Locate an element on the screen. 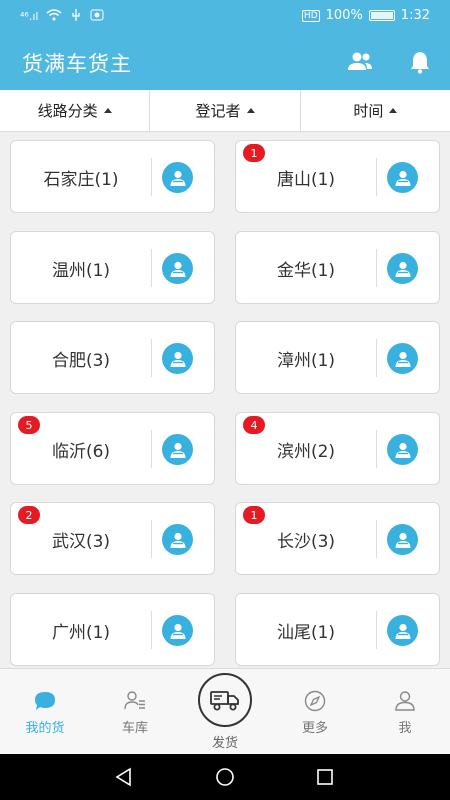 The width and height of the screenshot is (450, 800). app-title: 货满车货主 is located at coordinates (77, 64).